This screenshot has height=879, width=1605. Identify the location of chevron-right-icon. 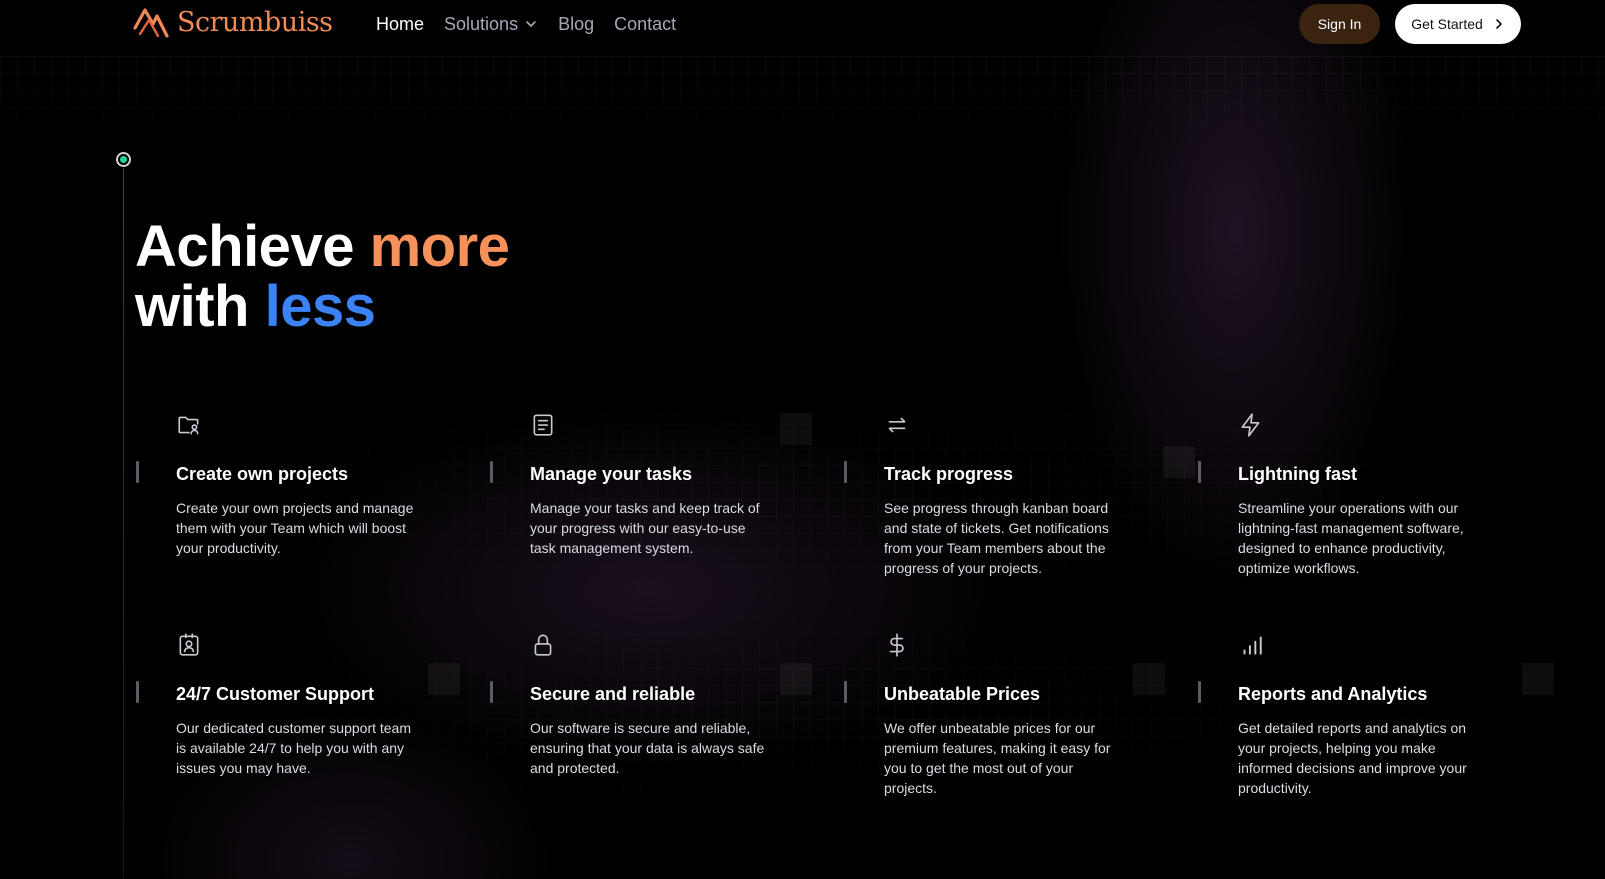
(1498, 24).